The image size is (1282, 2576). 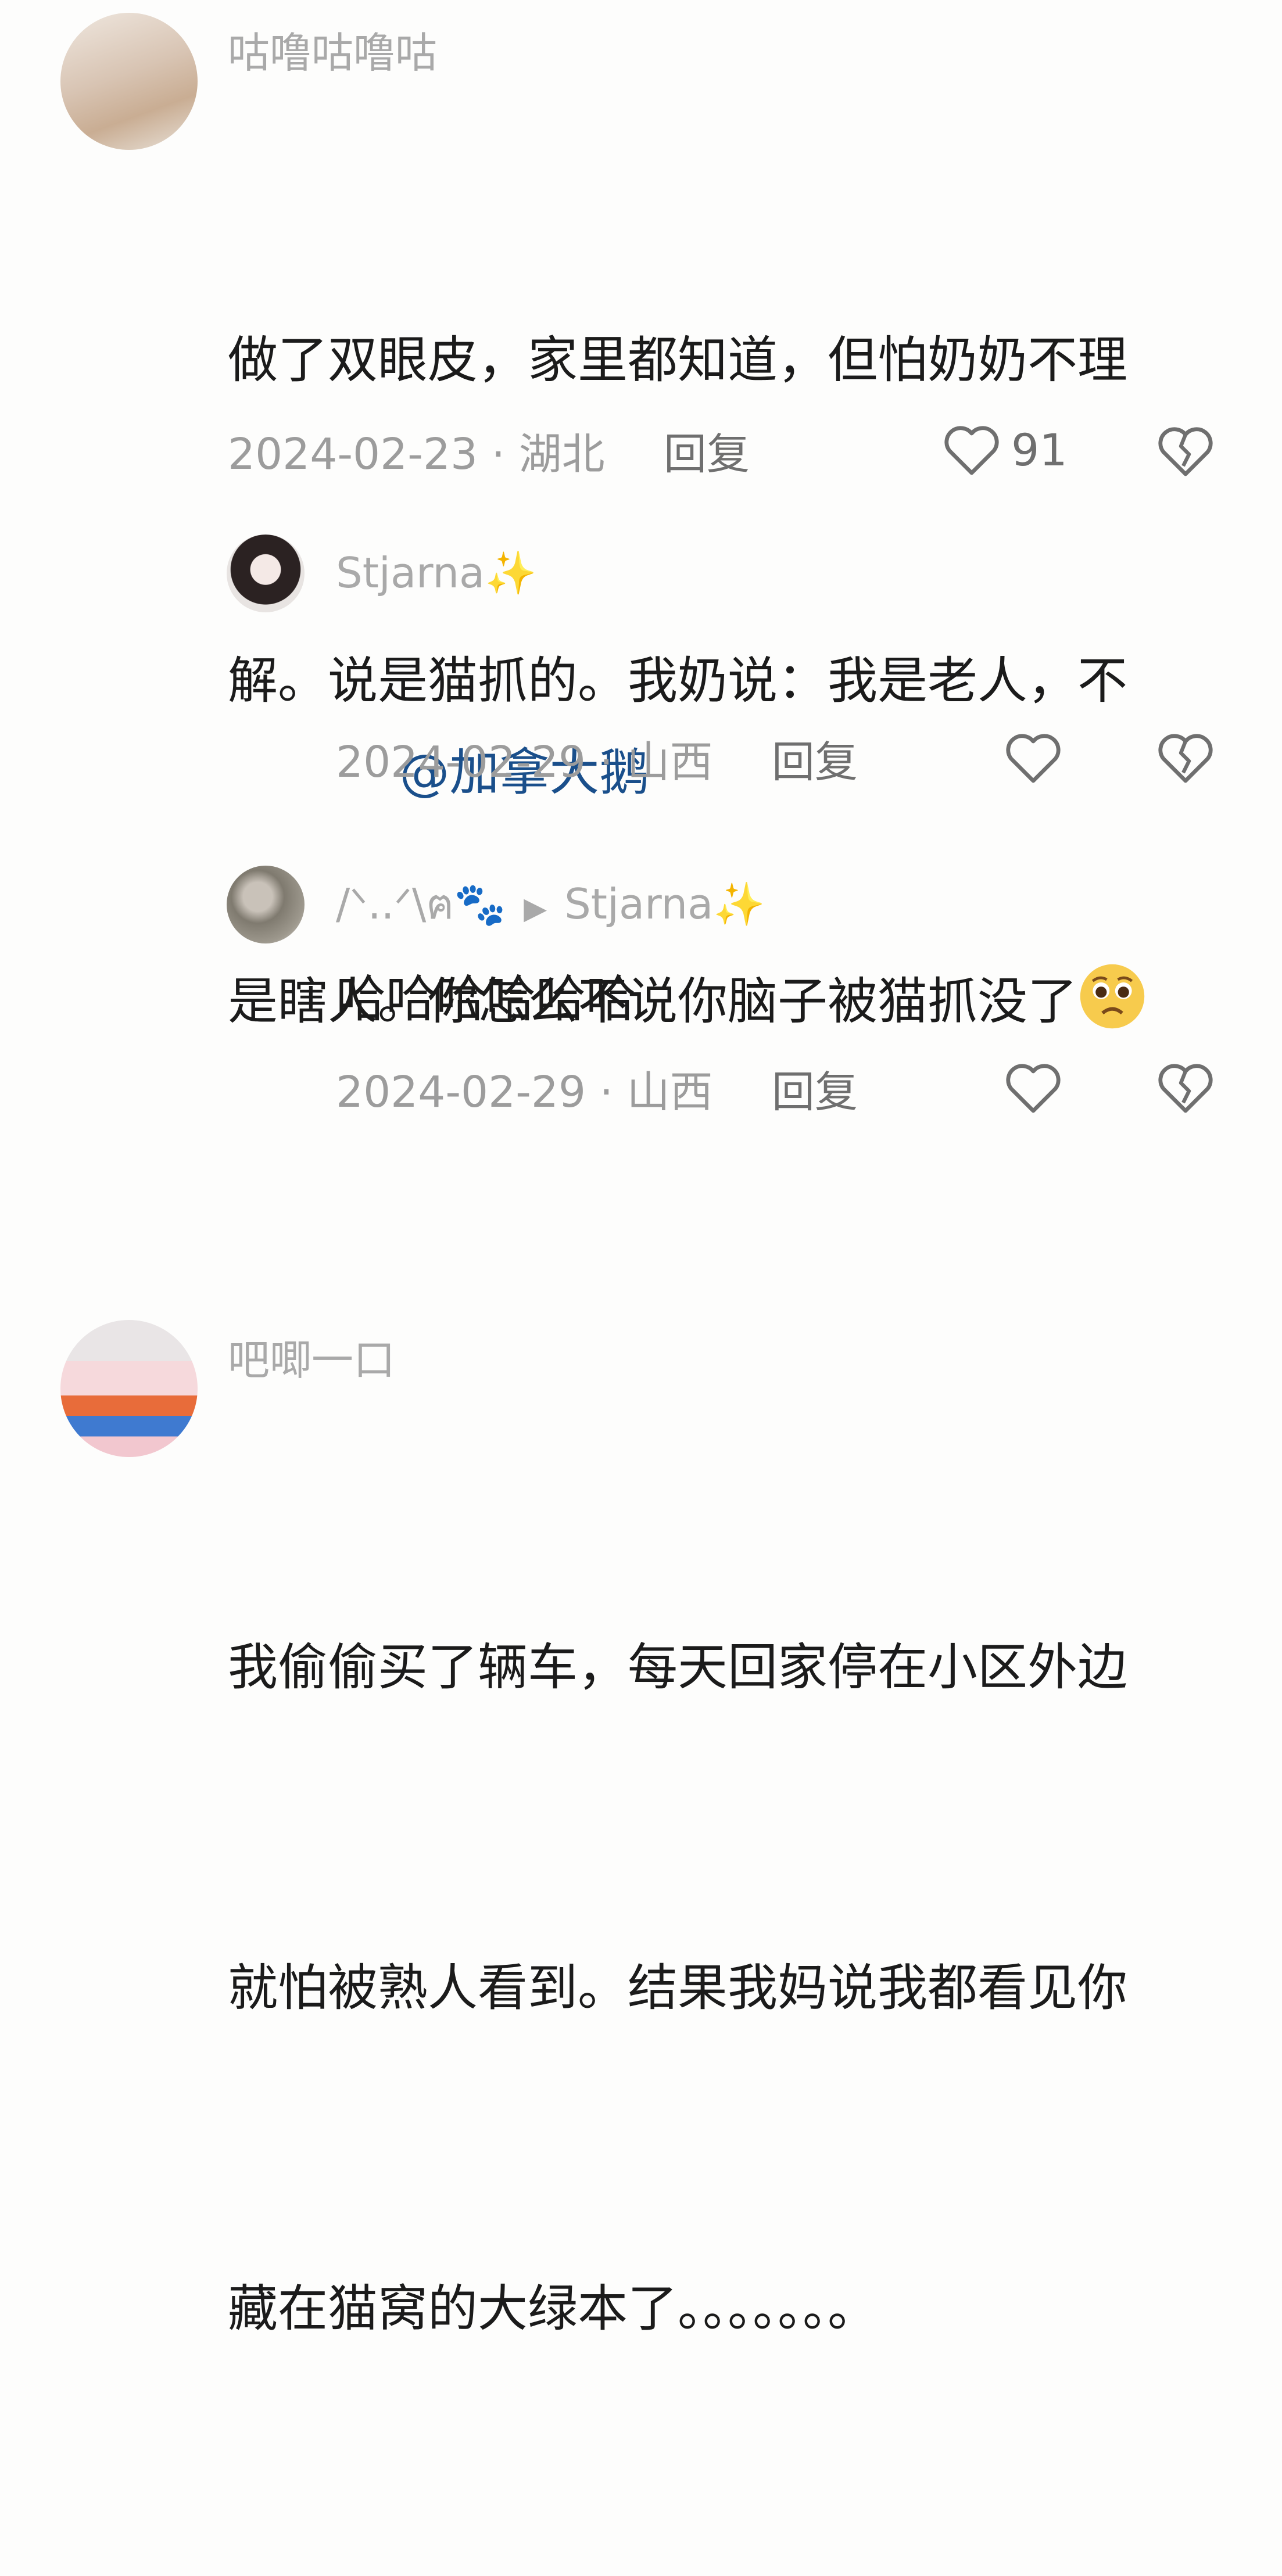 I want to click on username: 咕噜咕噜咕, so click(x=333, y=53).